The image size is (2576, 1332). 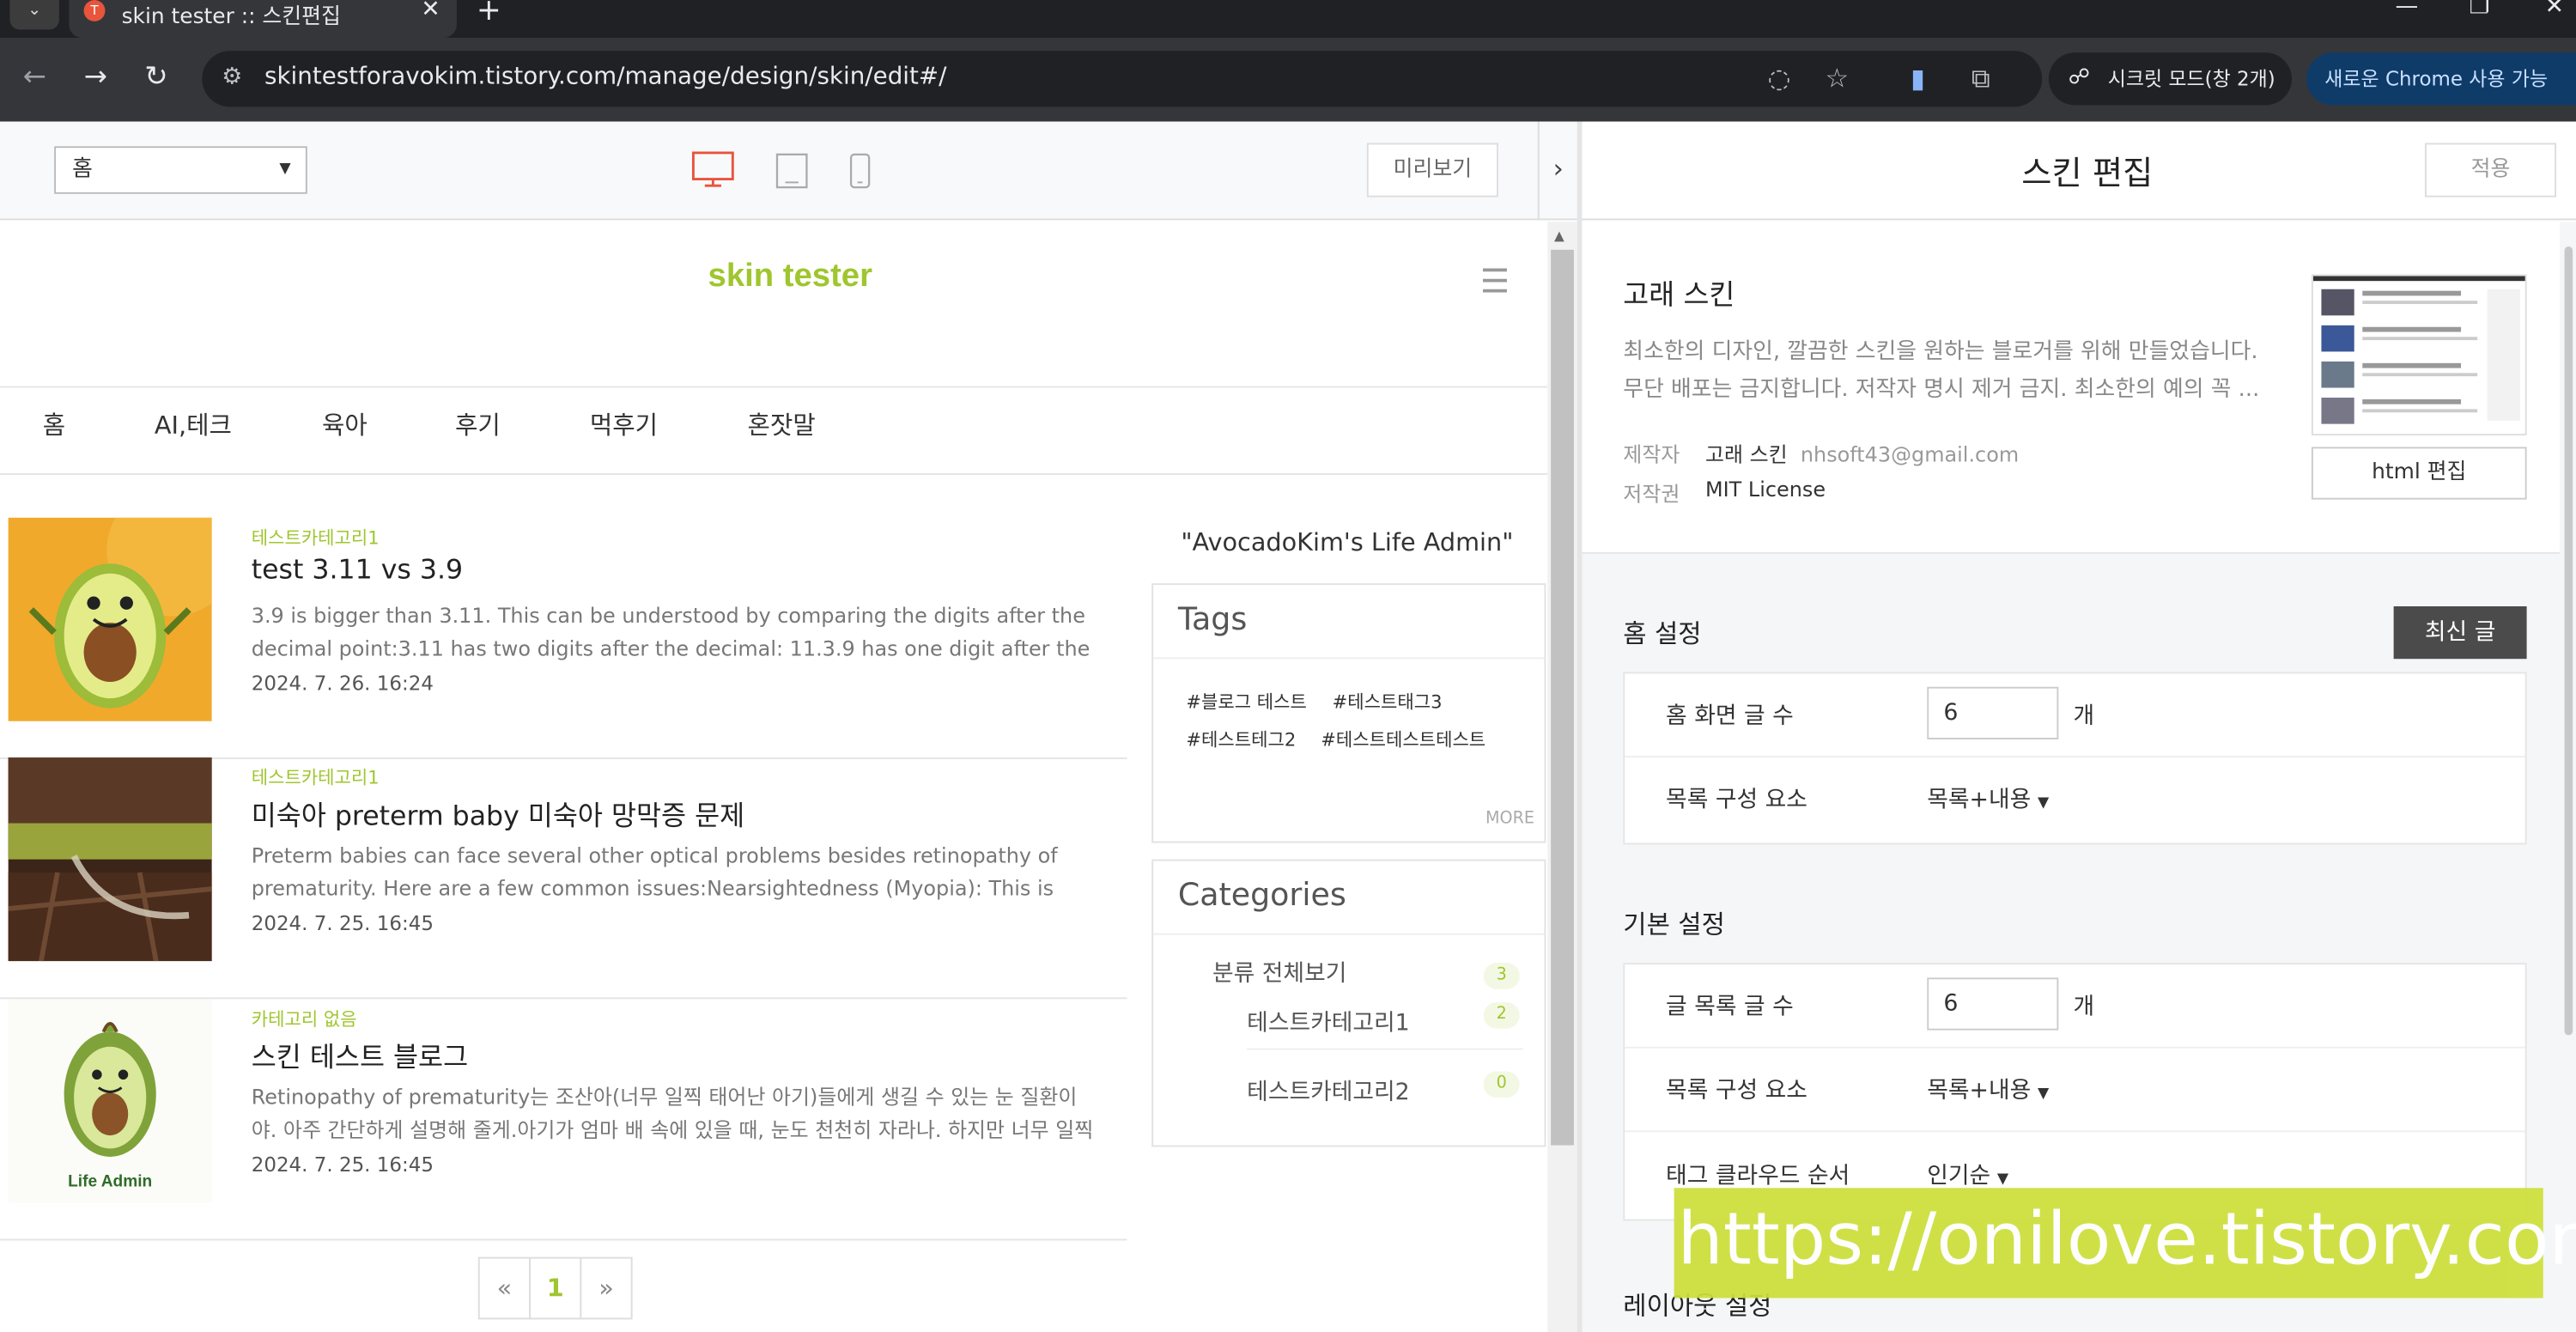 I want to click on tag-link: #테스트태그3, so click(x=1388, y=702).